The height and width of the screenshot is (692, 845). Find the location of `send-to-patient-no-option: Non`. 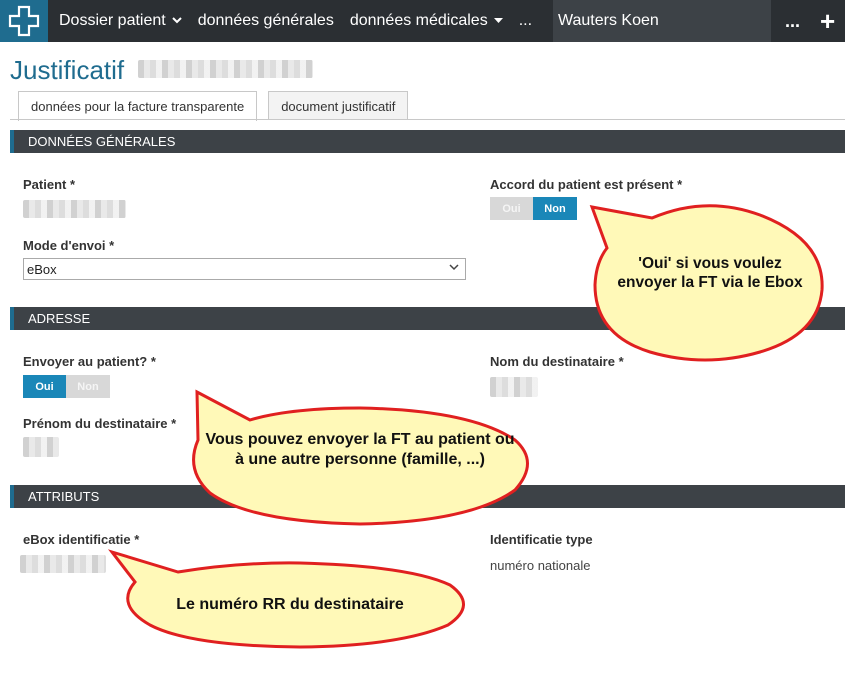

send-to-patient-no-option: Non is located at coordinates (88, 386).